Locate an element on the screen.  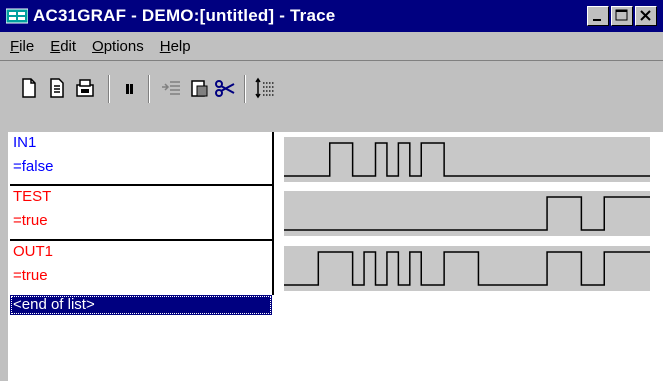
menu-file-key: F is located at coordinates (15, 46).